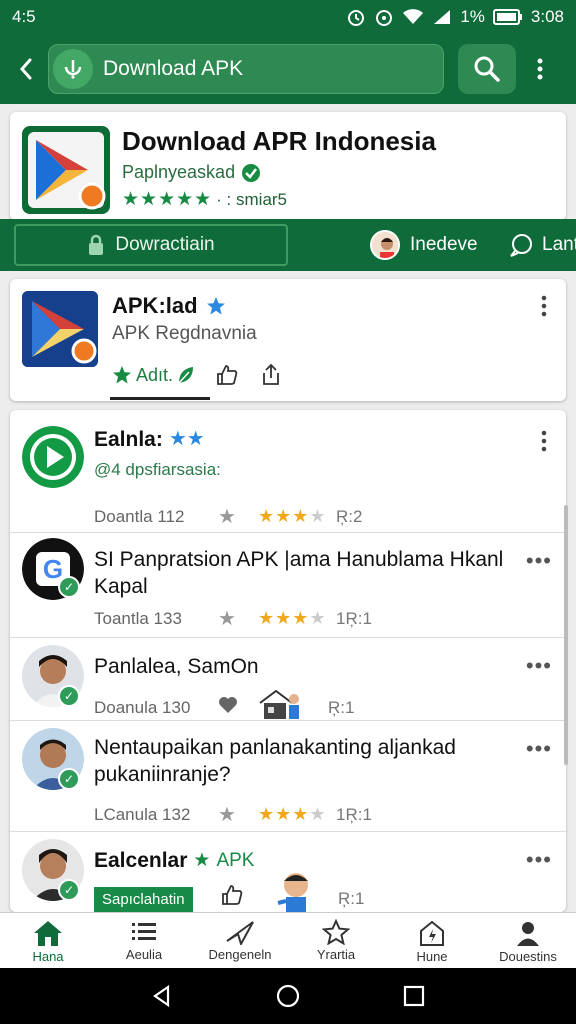 This screenshot has height=1024, width=576. I want to click on apk-name: APK:lad, so click(155, 305).